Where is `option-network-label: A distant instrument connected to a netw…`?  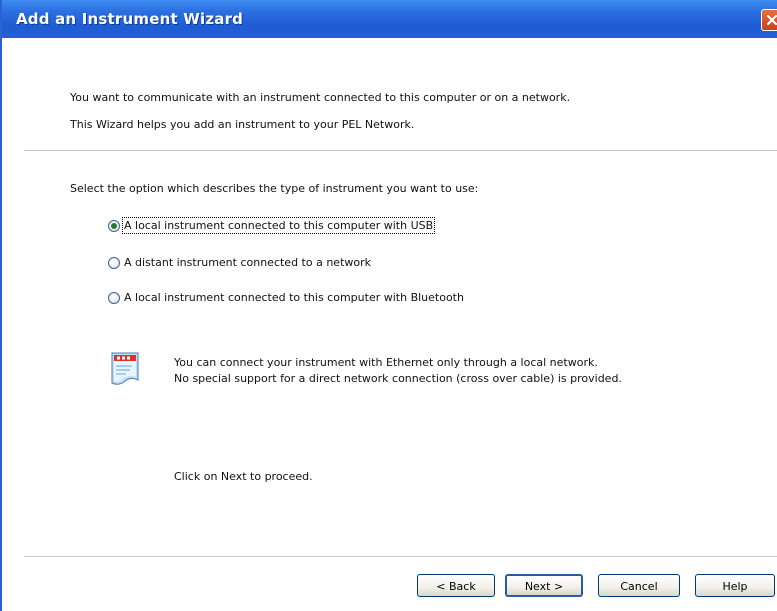 option-network-label: A distant instrument connected to a netw… is located at coordinates (247, 262).